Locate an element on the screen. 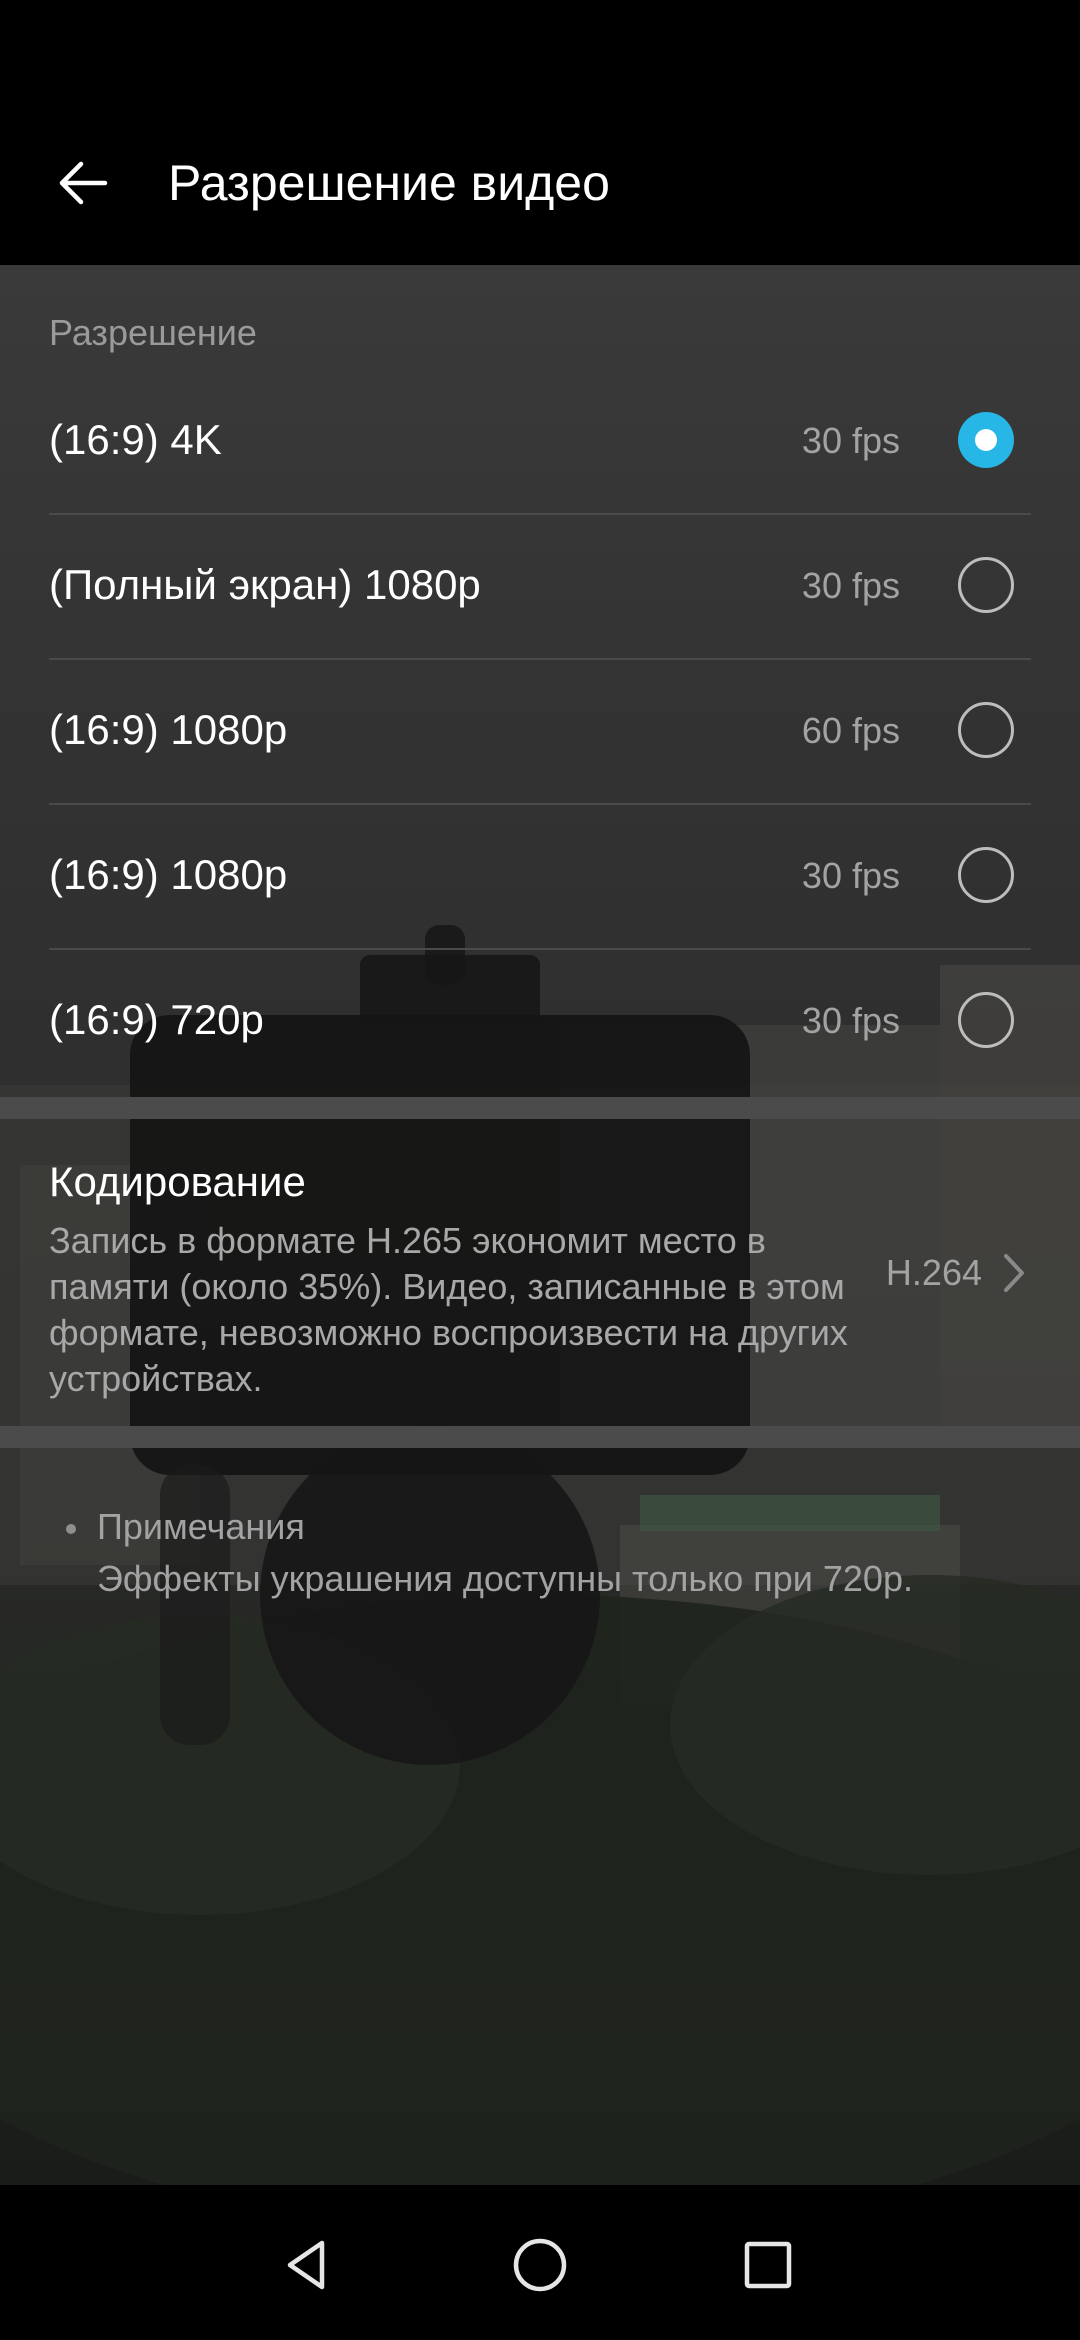 Image resolution: width=1080 pixels, height=2340 pixels. resolution-label: (16:9) 4K is located at coordinates (135, 439).